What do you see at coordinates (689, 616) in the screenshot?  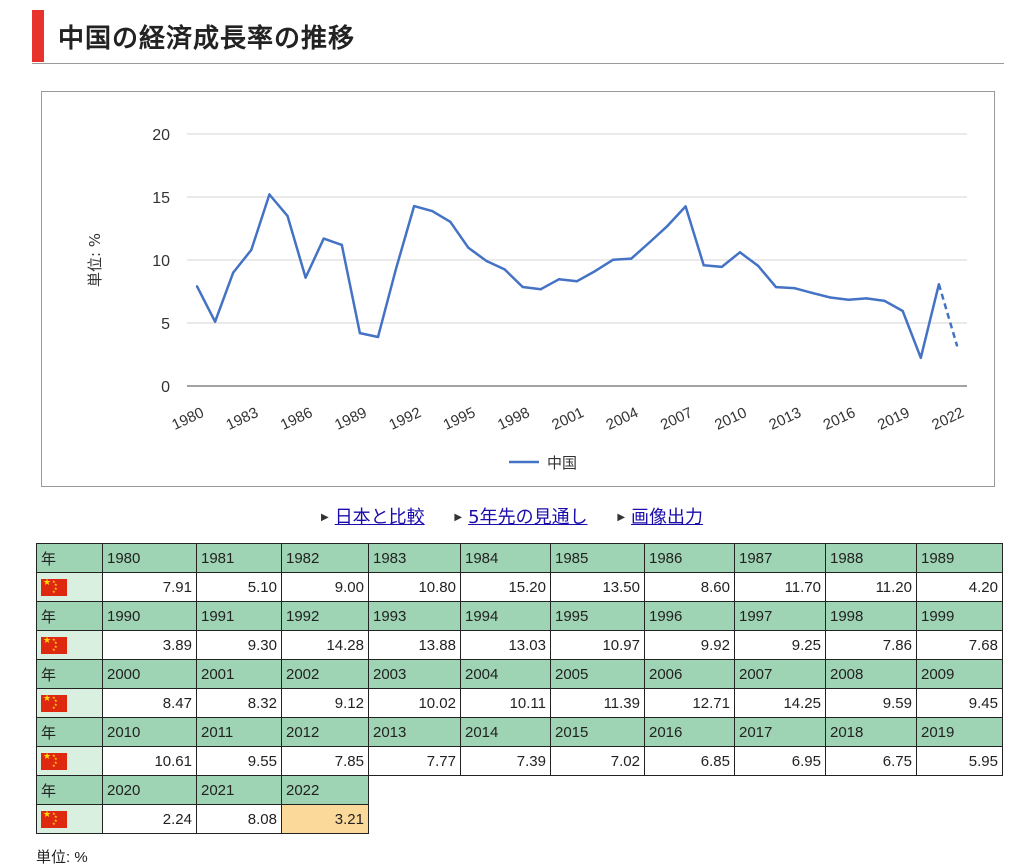 I see `year-cell: 1996` at bounding box center [689, 616].